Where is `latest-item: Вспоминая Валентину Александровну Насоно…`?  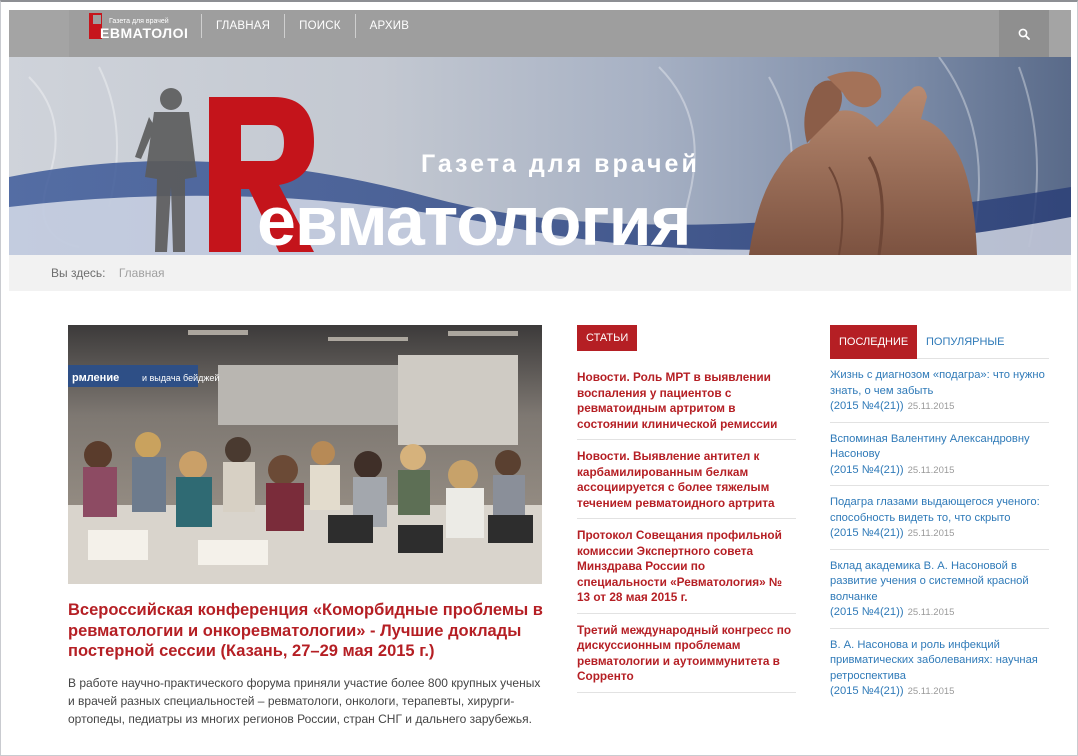 latest-item: Вспоминая Валентину Александровну Насоно… is located at coordinates (939, 459).